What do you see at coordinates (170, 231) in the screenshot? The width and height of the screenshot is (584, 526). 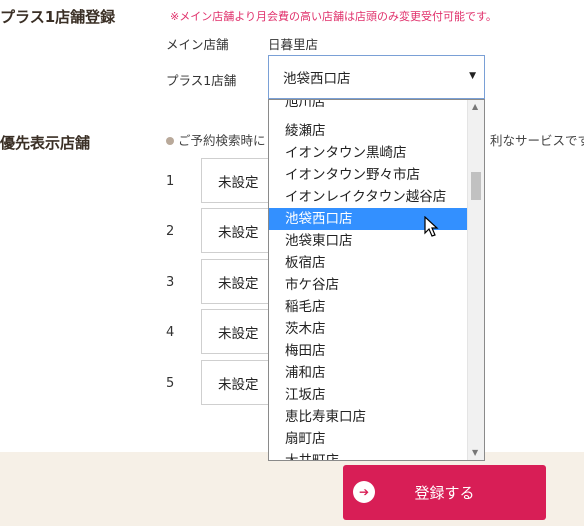 I see `priority-row-number: 2` at bounding box center [170, 231].